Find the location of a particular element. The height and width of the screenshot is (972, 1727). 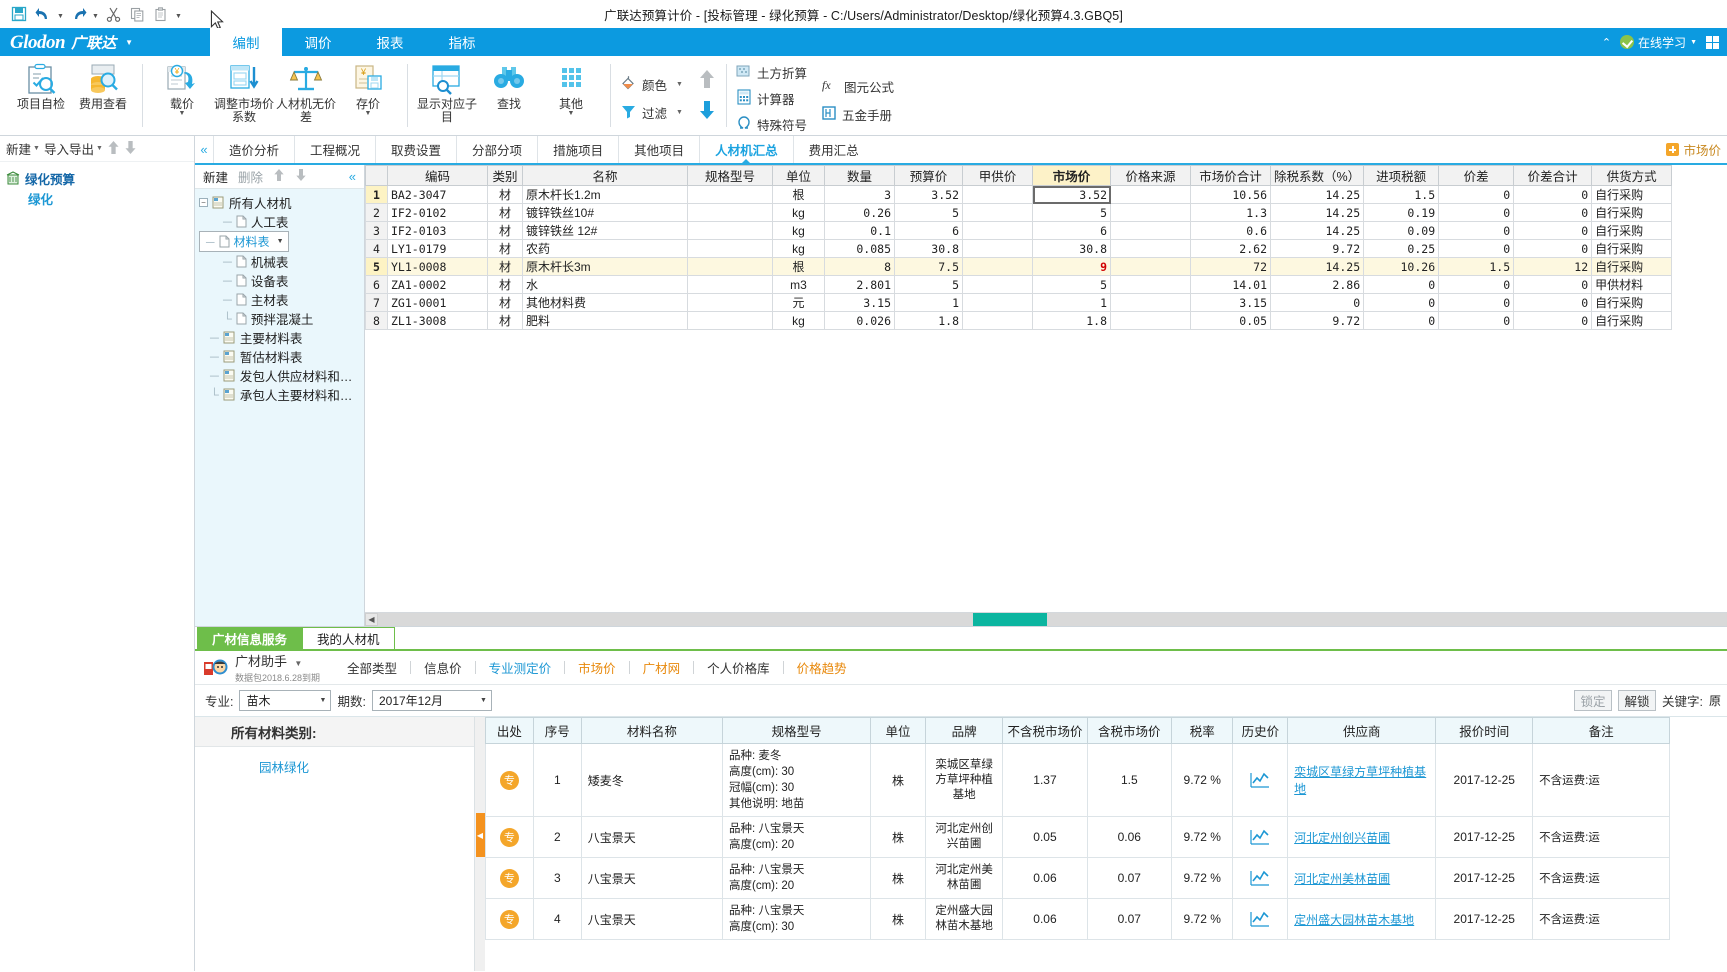

grid-cell: 0.1 is located at coordinates (859, 230).